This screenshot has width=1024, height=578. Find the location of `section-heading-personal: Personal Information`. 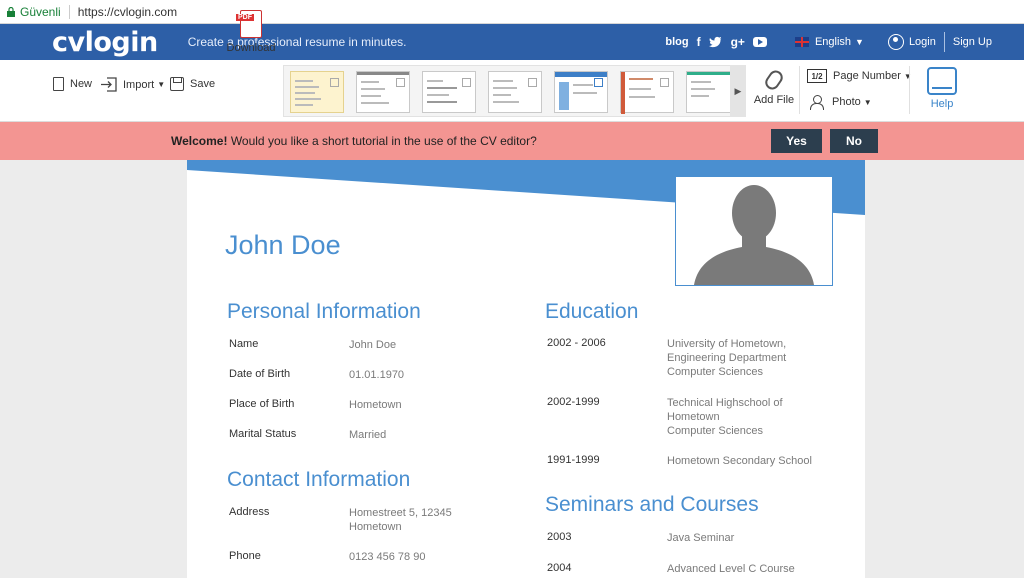

section-heading-personal: Personal Information is located at coordinates (324, 312).